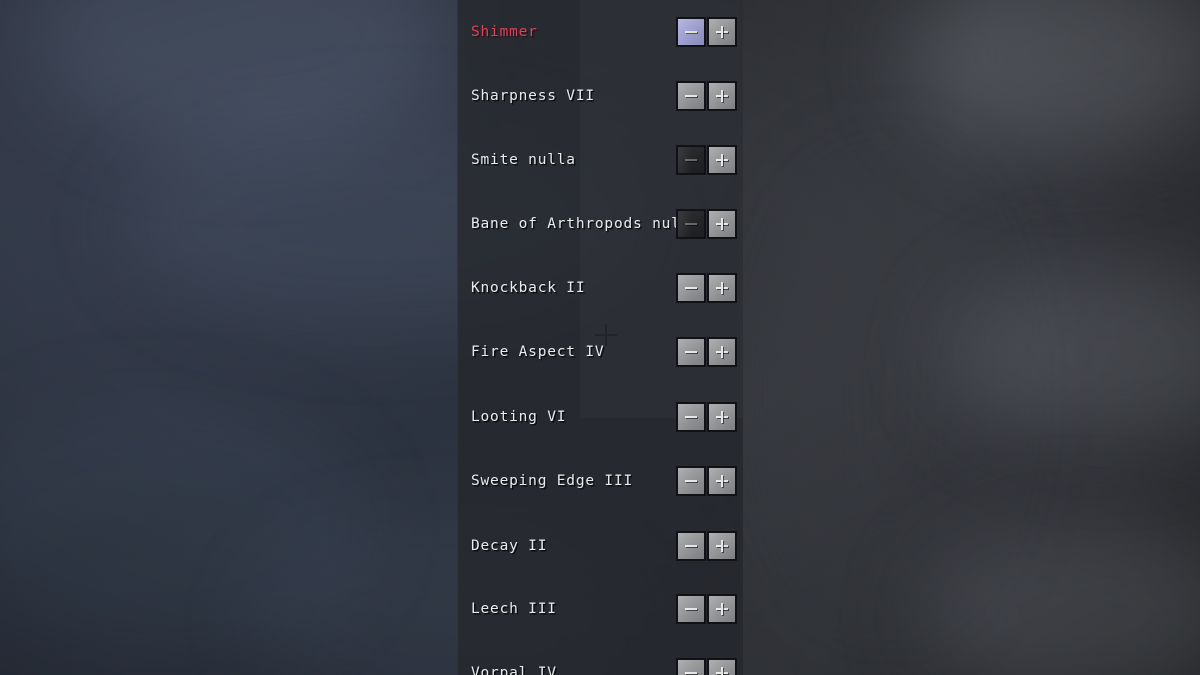 Image resolution: width=1200 pixels, height=675 pixels. What do you see at coordinates (552, 481) in the screenshot?
I see `enchantment-name-label: Sweeping Edge III` at bounding box center [552, 481].